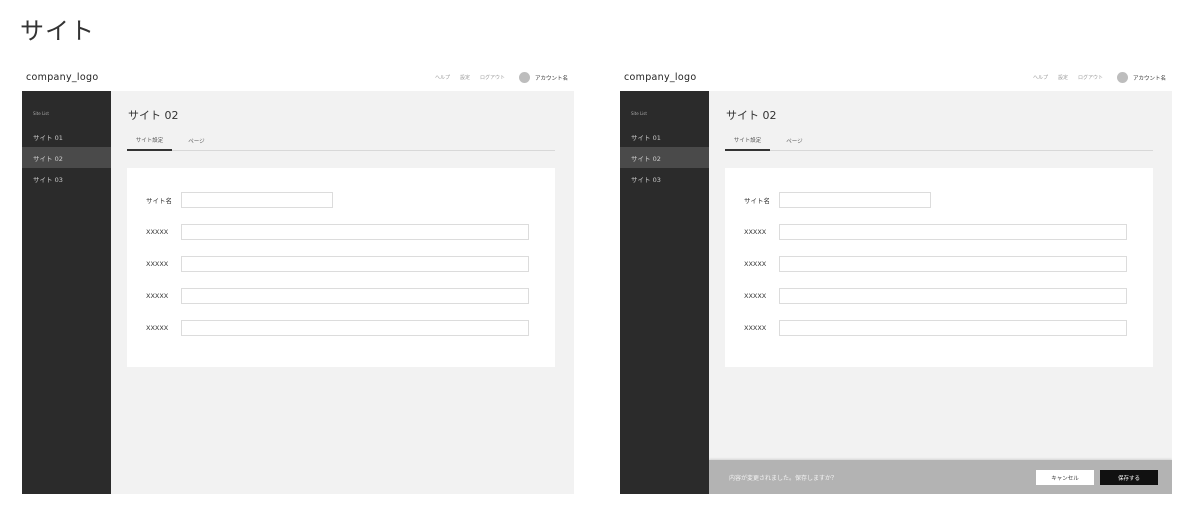 The image size is (1200, 525). What do you see at coordinates (1129, 477) in the screenshot?
I see `save-button: 保存する` at bounding box center [1129, 477].